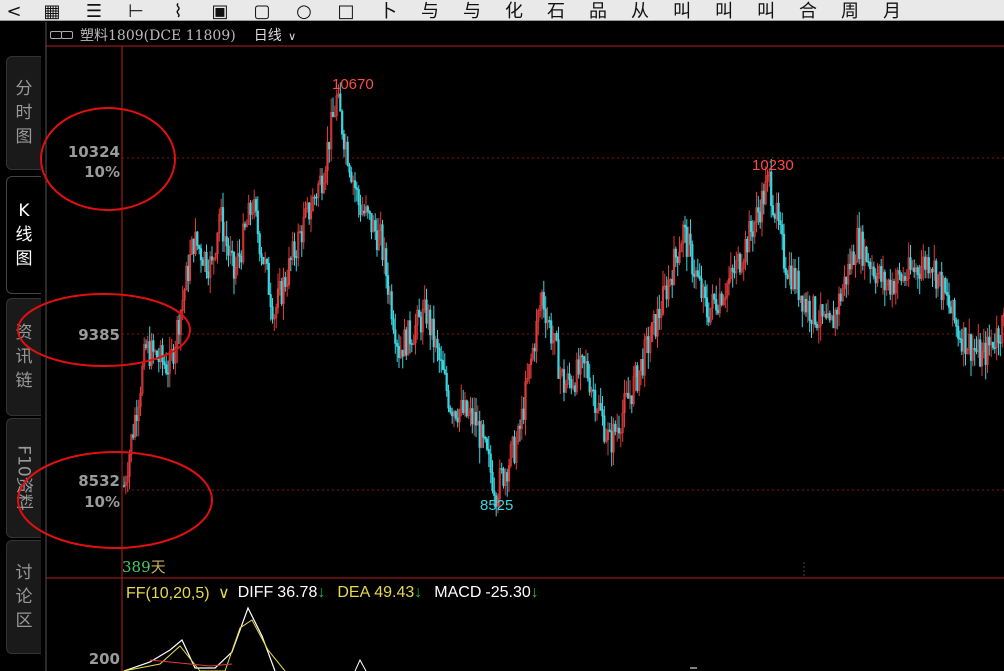 The width and height of the screenshot is (1004, 671). What do you see at coordinates (61, 35) in the screenshot?
I see `link-icon` at bounding box center [61, 35].